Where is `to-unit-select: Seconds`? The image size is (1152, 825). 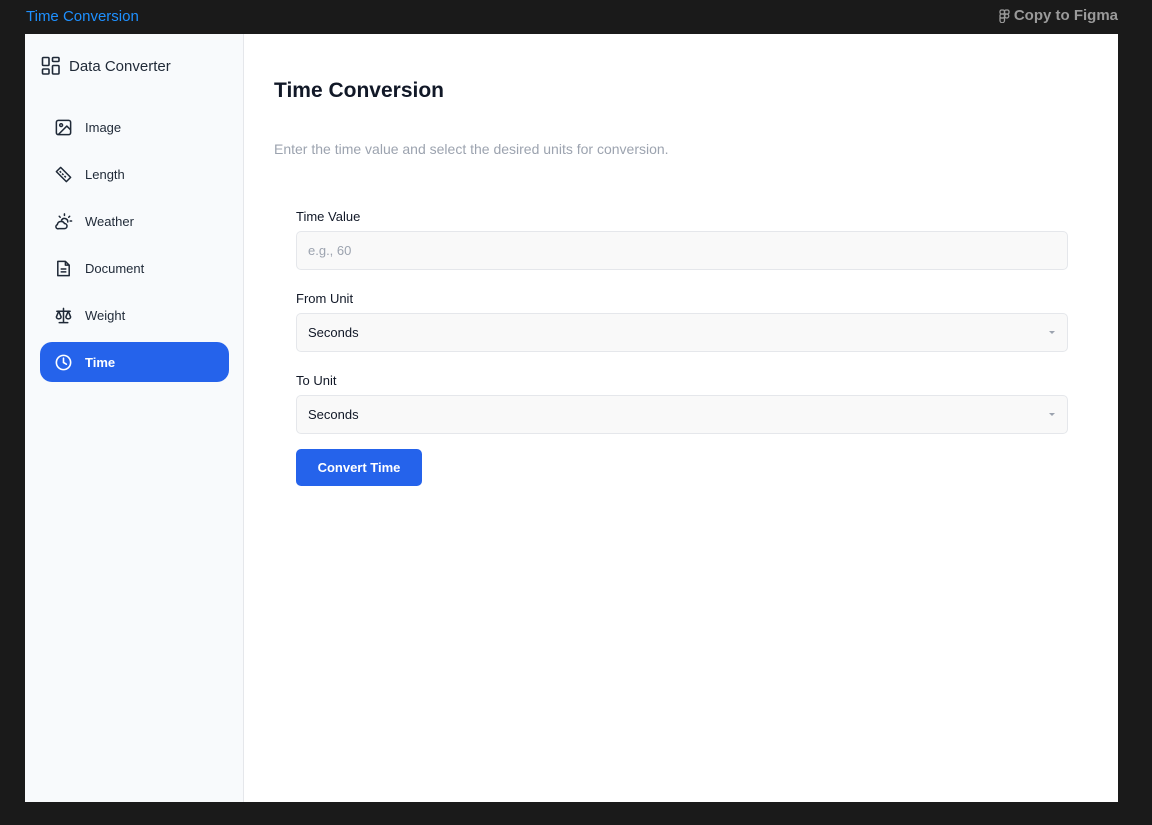 to-unit-select: Seconds is located at coordinates (682, 414).